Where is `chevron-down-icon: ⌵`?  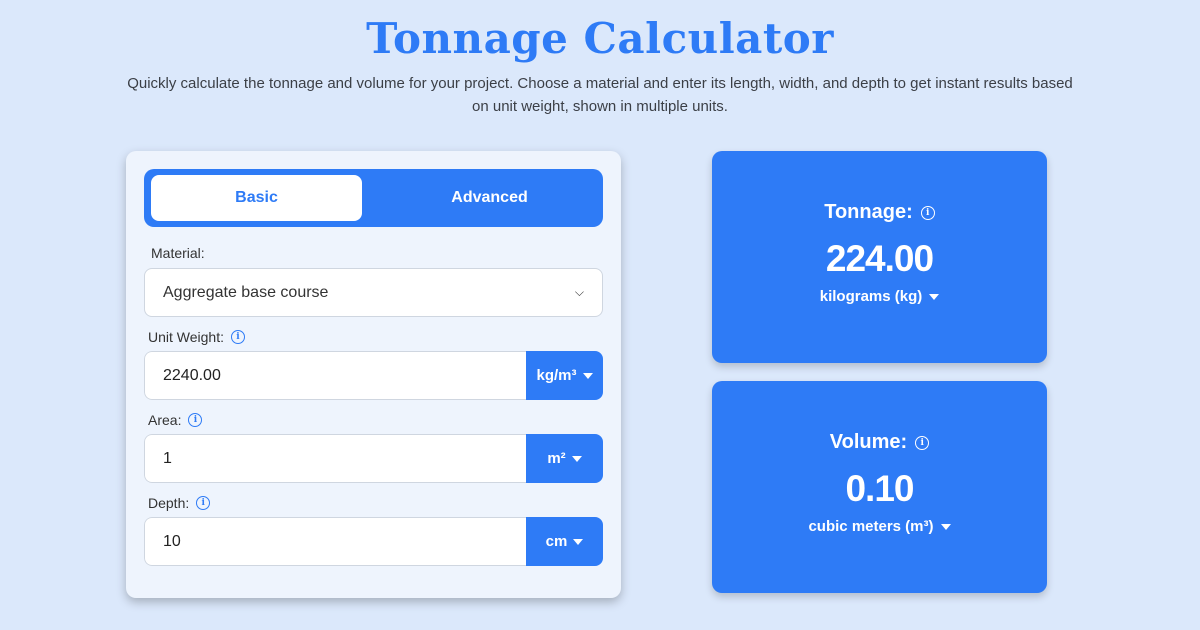
chevron-down-icon: ⌵ is located at coordinates (579, 292).